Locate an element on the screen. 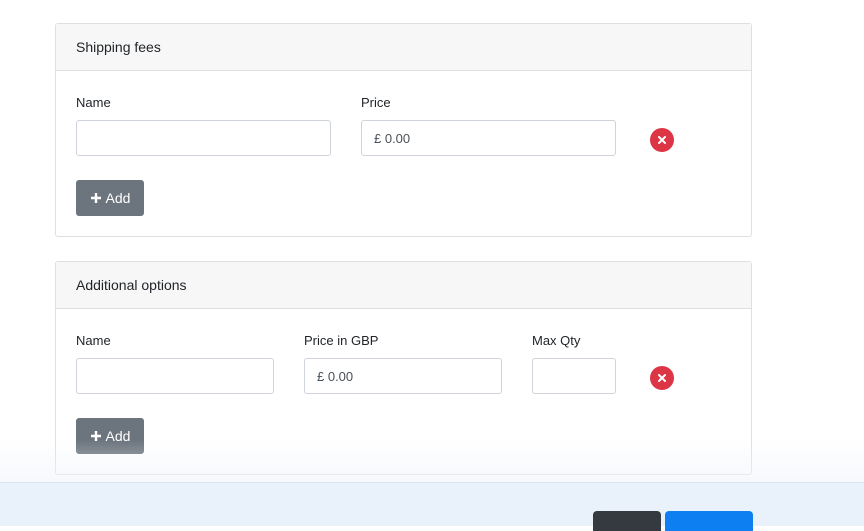 Image resolution: width=864 pixels, height=531 pixels. option-price-label: Price in GBP is located at coordinates (341, 340).